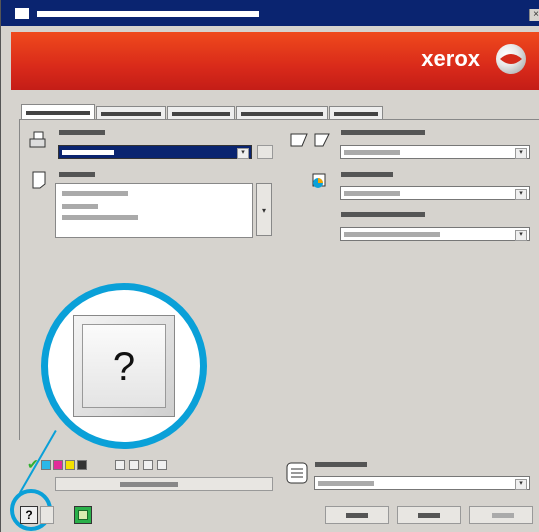  Describe the element at coordinates (435, 234) in the screenshot. I see `output-destination-select: ▾` at that location.